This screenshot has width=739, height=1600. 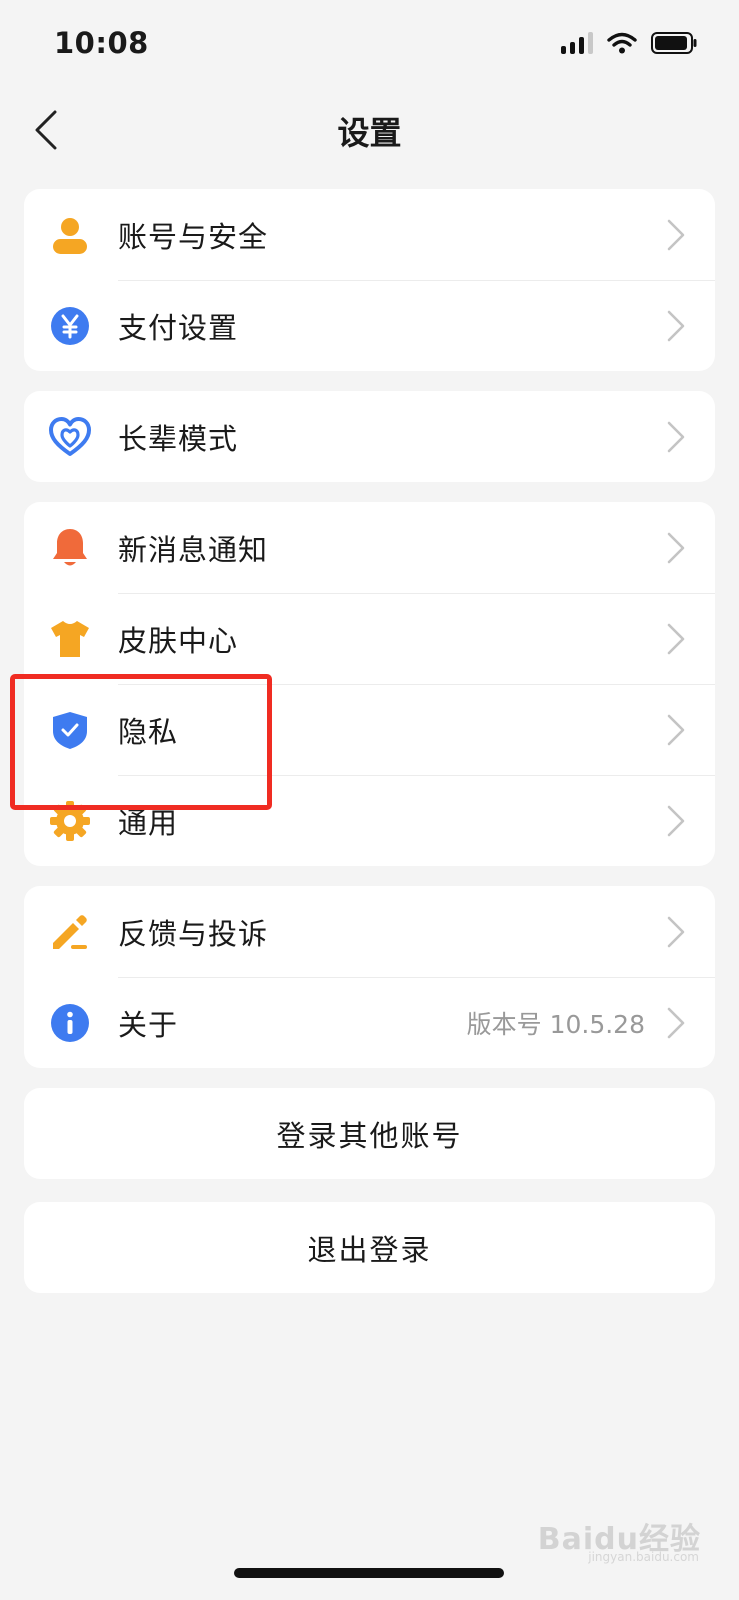 What do you see at coordinates (369, 1022) in the screenshot?
I see `settings-item-about: 关于 版本号 10.5.28` at bounding box center [369, 1022].